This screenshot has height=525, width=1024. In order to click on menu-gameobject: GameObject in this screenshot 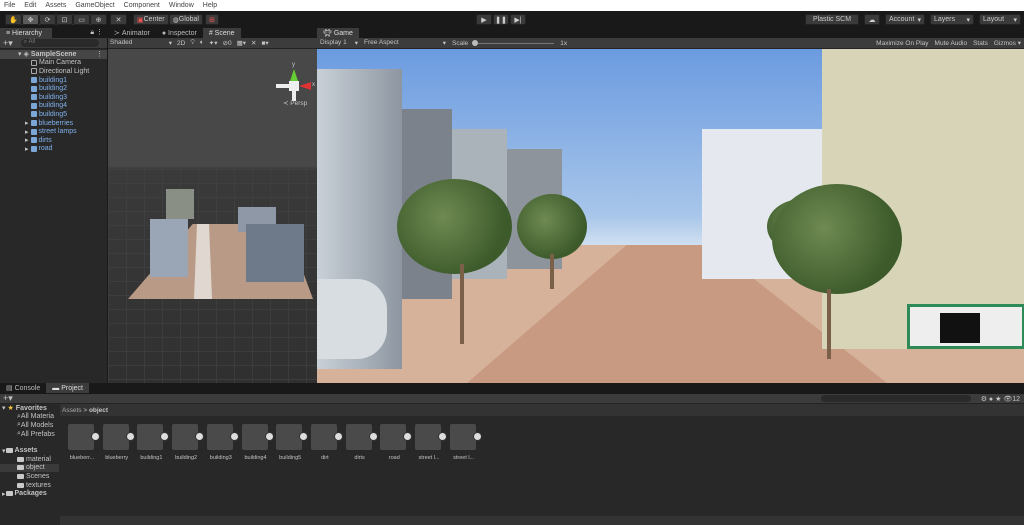, I will do `click(94, 5)`.